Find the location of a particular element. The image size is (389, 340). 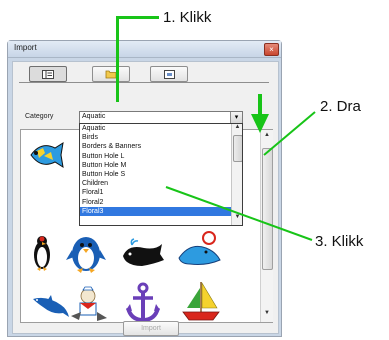

down-arrow-icon is located at coordinates (260, 113).